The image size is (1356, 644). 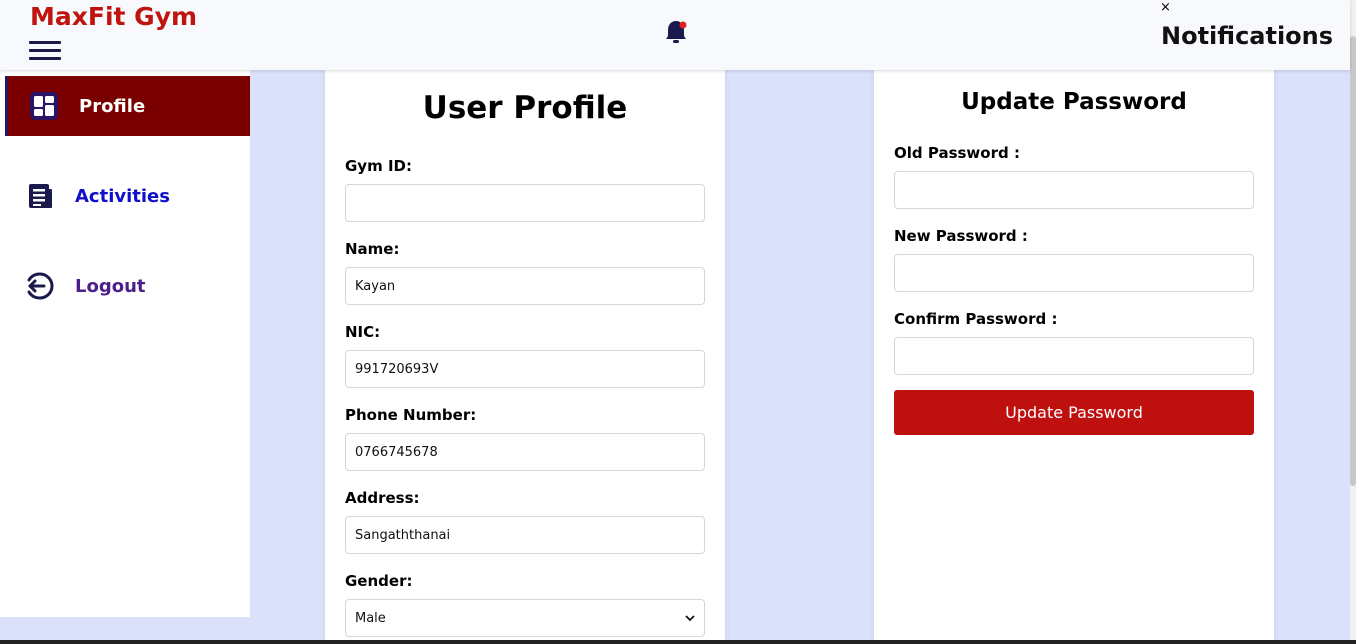 I want to click on sidebar-item-profile: Profile, so click(x=127, y=106).